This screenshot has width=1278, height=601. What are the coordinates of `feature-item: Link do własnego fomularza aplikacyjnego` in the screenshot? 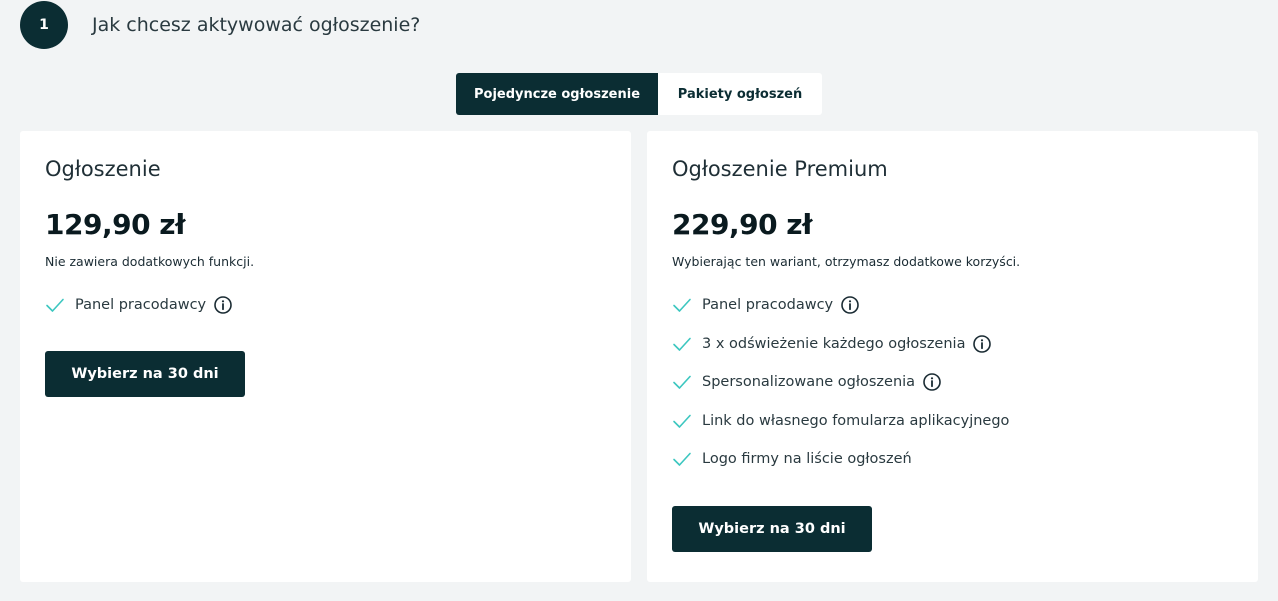 It's located at (952, 421).